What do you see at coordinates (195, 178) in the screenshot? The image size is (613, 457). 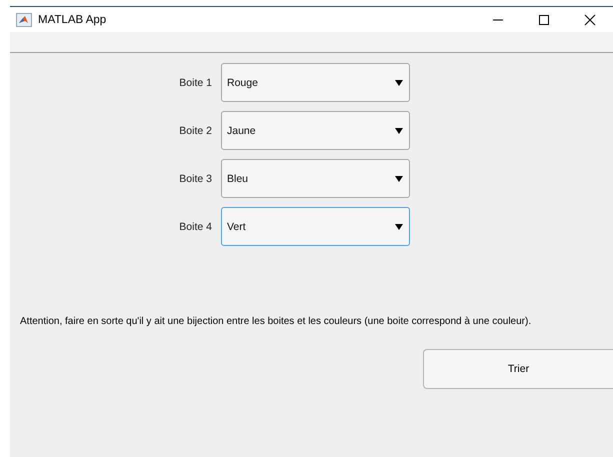 I see `dropdown-label: Boite 3` at bounding box center [195, 178].